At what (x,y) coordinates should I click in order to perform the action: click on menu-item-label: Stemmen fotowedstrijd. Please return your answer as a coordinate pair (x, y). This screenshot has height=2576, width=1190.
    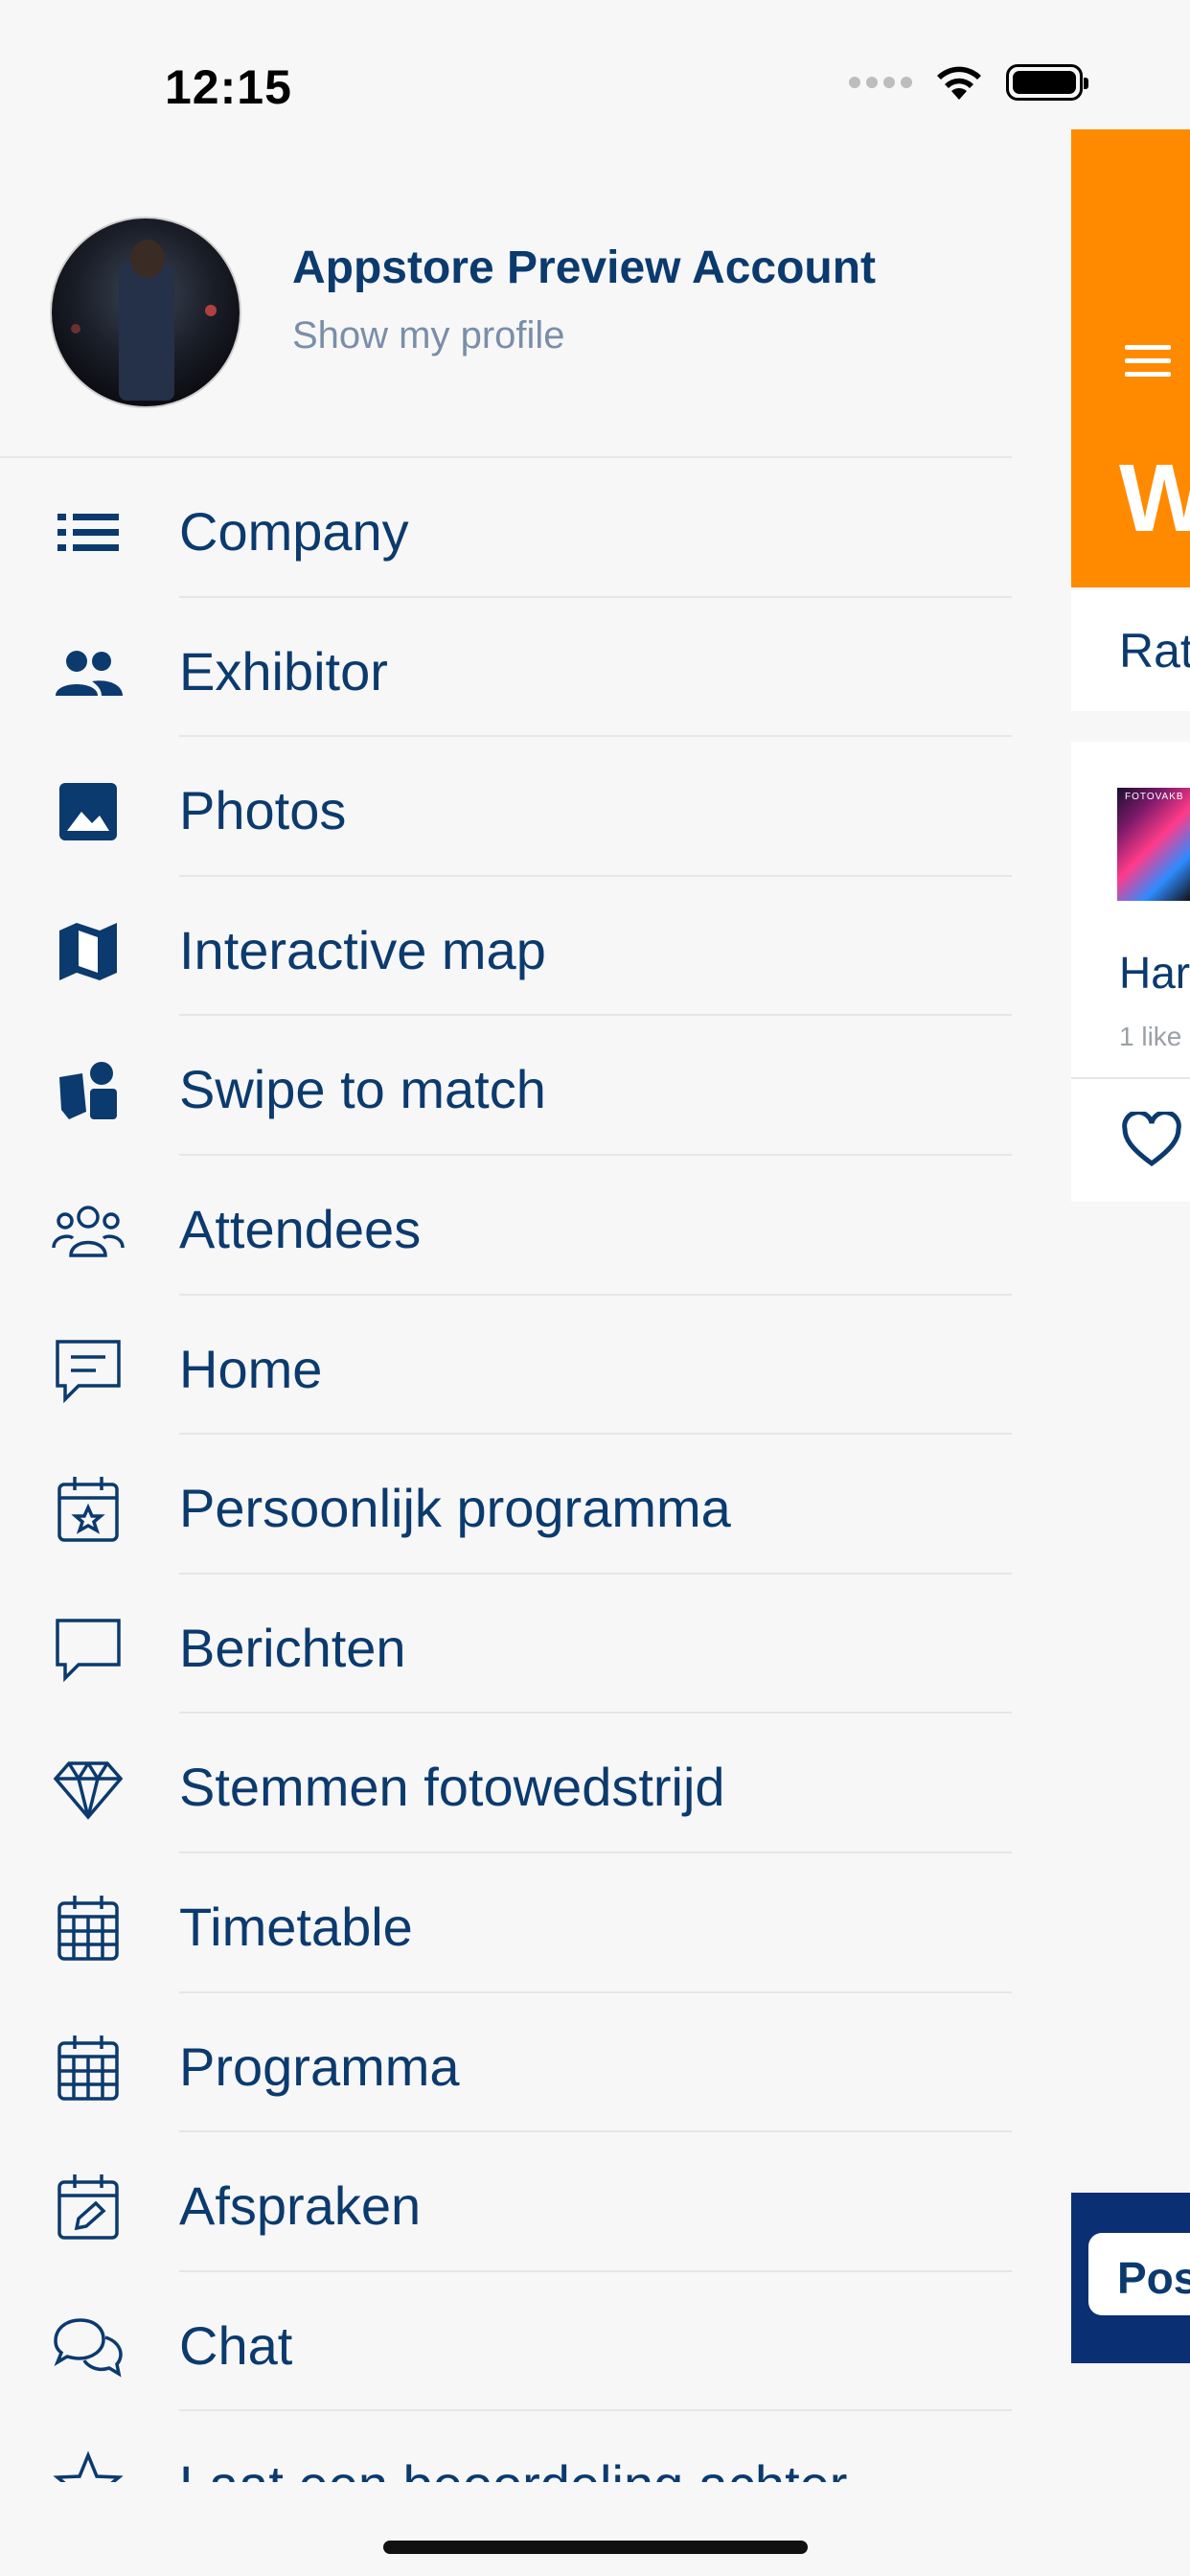
    Looking at the image, I should click on (452, 1787).